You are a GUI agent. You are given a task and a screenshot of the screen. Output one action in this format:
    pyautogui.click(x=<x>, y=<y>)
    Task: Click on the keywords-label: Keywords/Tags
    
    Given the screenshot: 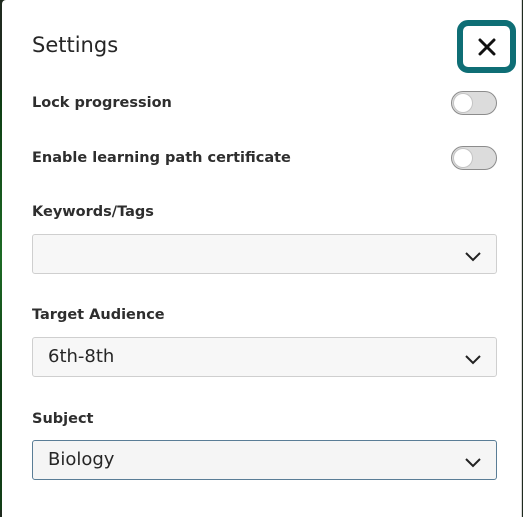 What is the action you would take?
    pyautogui.click(x=93, y=212)
    